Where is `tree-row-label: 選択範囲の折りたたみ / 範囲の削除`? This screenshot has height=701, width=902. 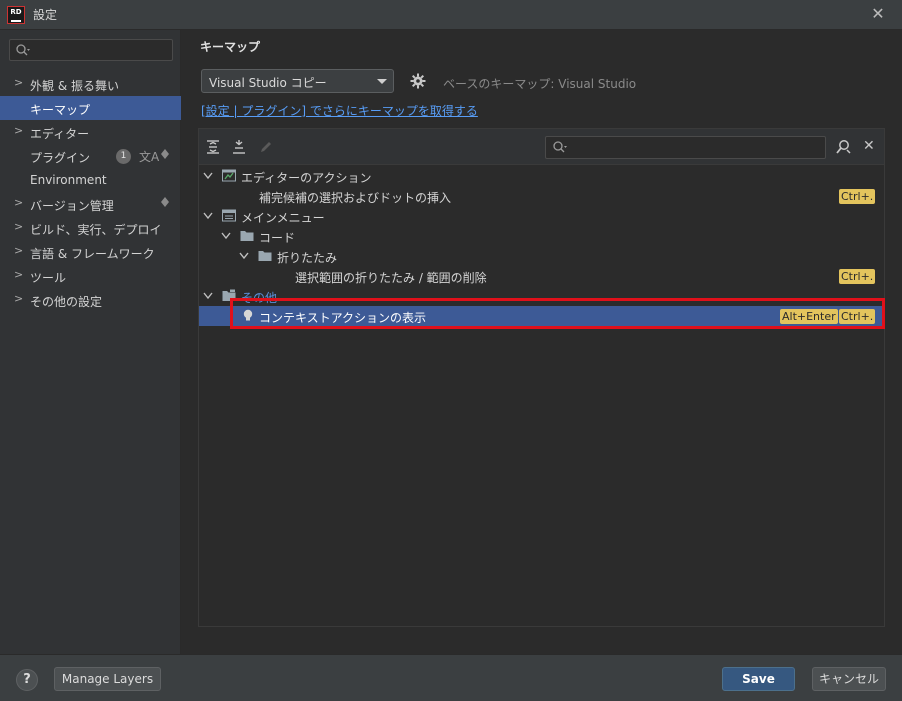 tree-row-label: 選択範囲の折りたたみ / 範囲の削除 is located at coordinates (391, 278).